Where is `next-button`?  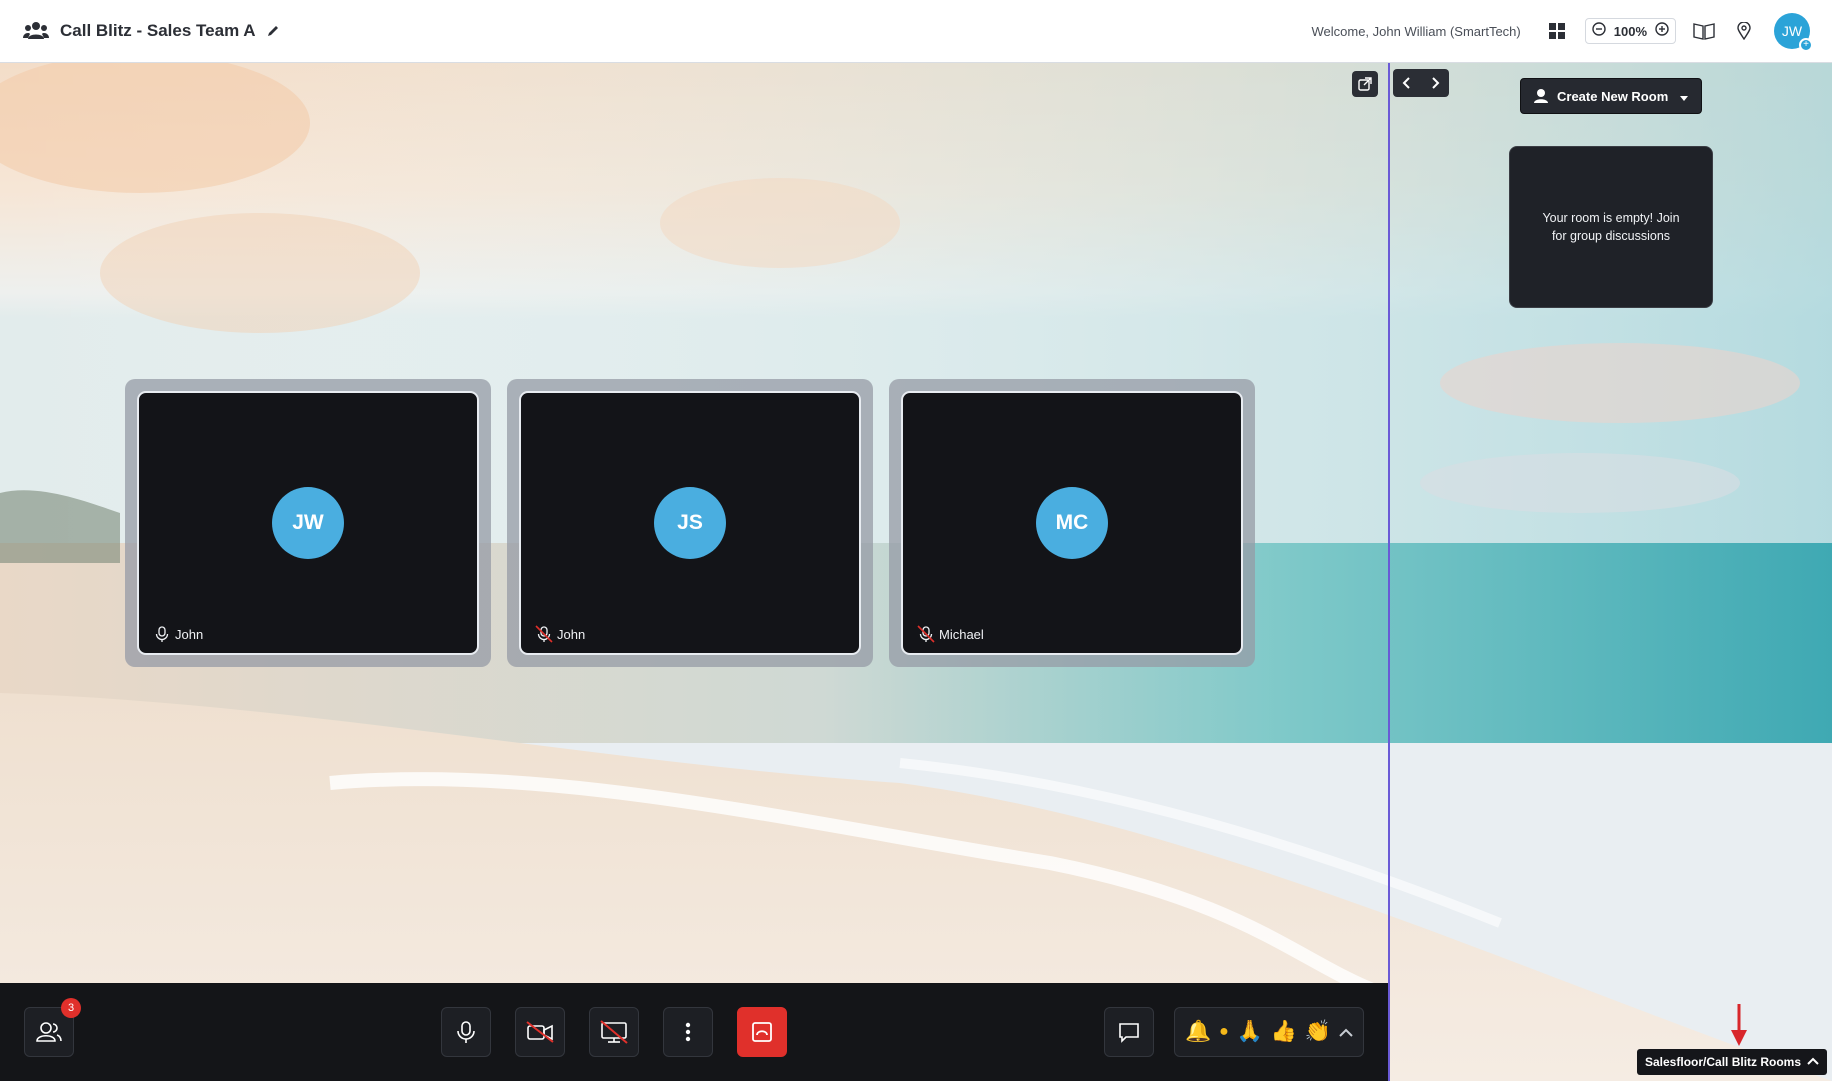 next-button is located at coordinates (1435, 83).